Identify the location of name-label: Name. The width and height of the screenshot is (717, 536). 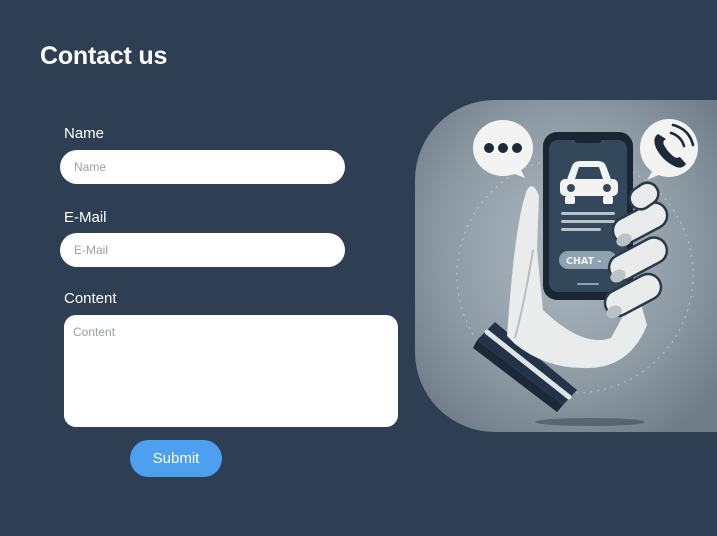
(84, 133).